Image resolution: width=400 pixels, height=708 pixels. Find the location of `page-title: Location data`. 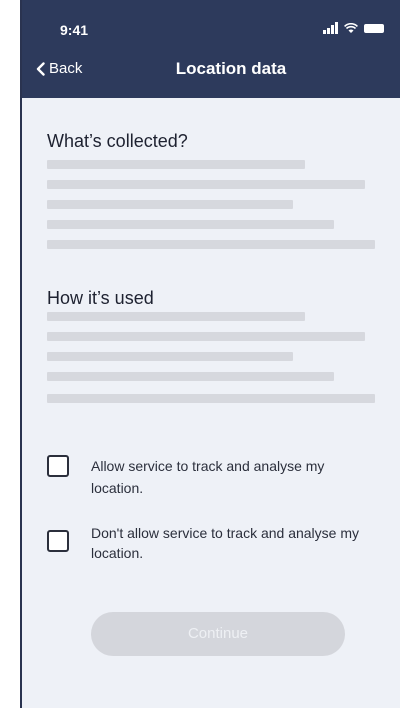

page-title: Location data is located at coordinates (231, 68).